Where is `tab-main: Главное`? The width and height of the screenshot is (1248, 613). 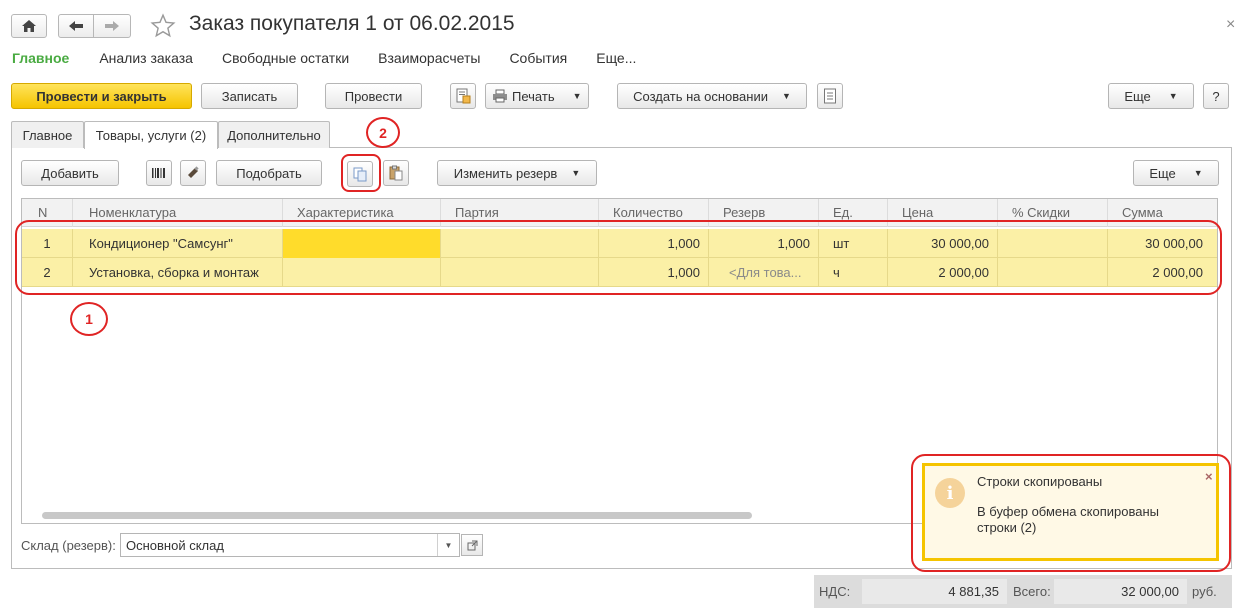
tab-main: Главное is located at coordinates (47, 134).